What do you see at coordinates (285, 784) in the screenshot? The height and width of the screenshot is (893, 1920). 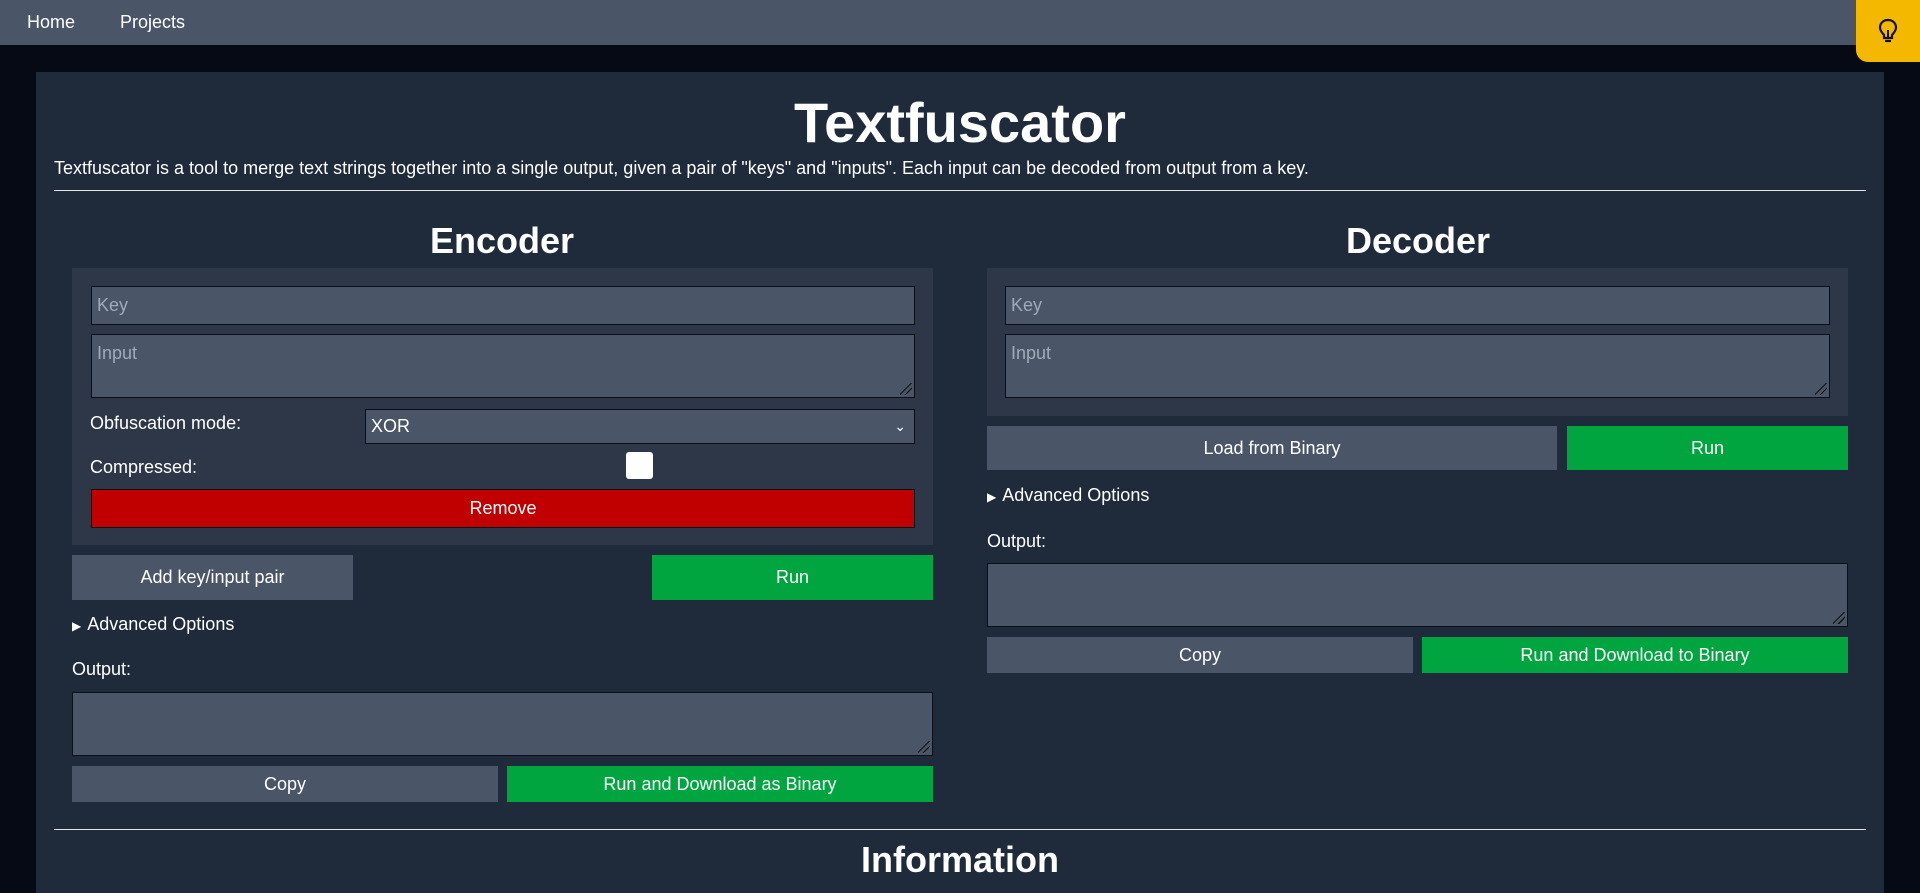 I see `encoder-copy-button: Copy` at bounding box center [285, 784].